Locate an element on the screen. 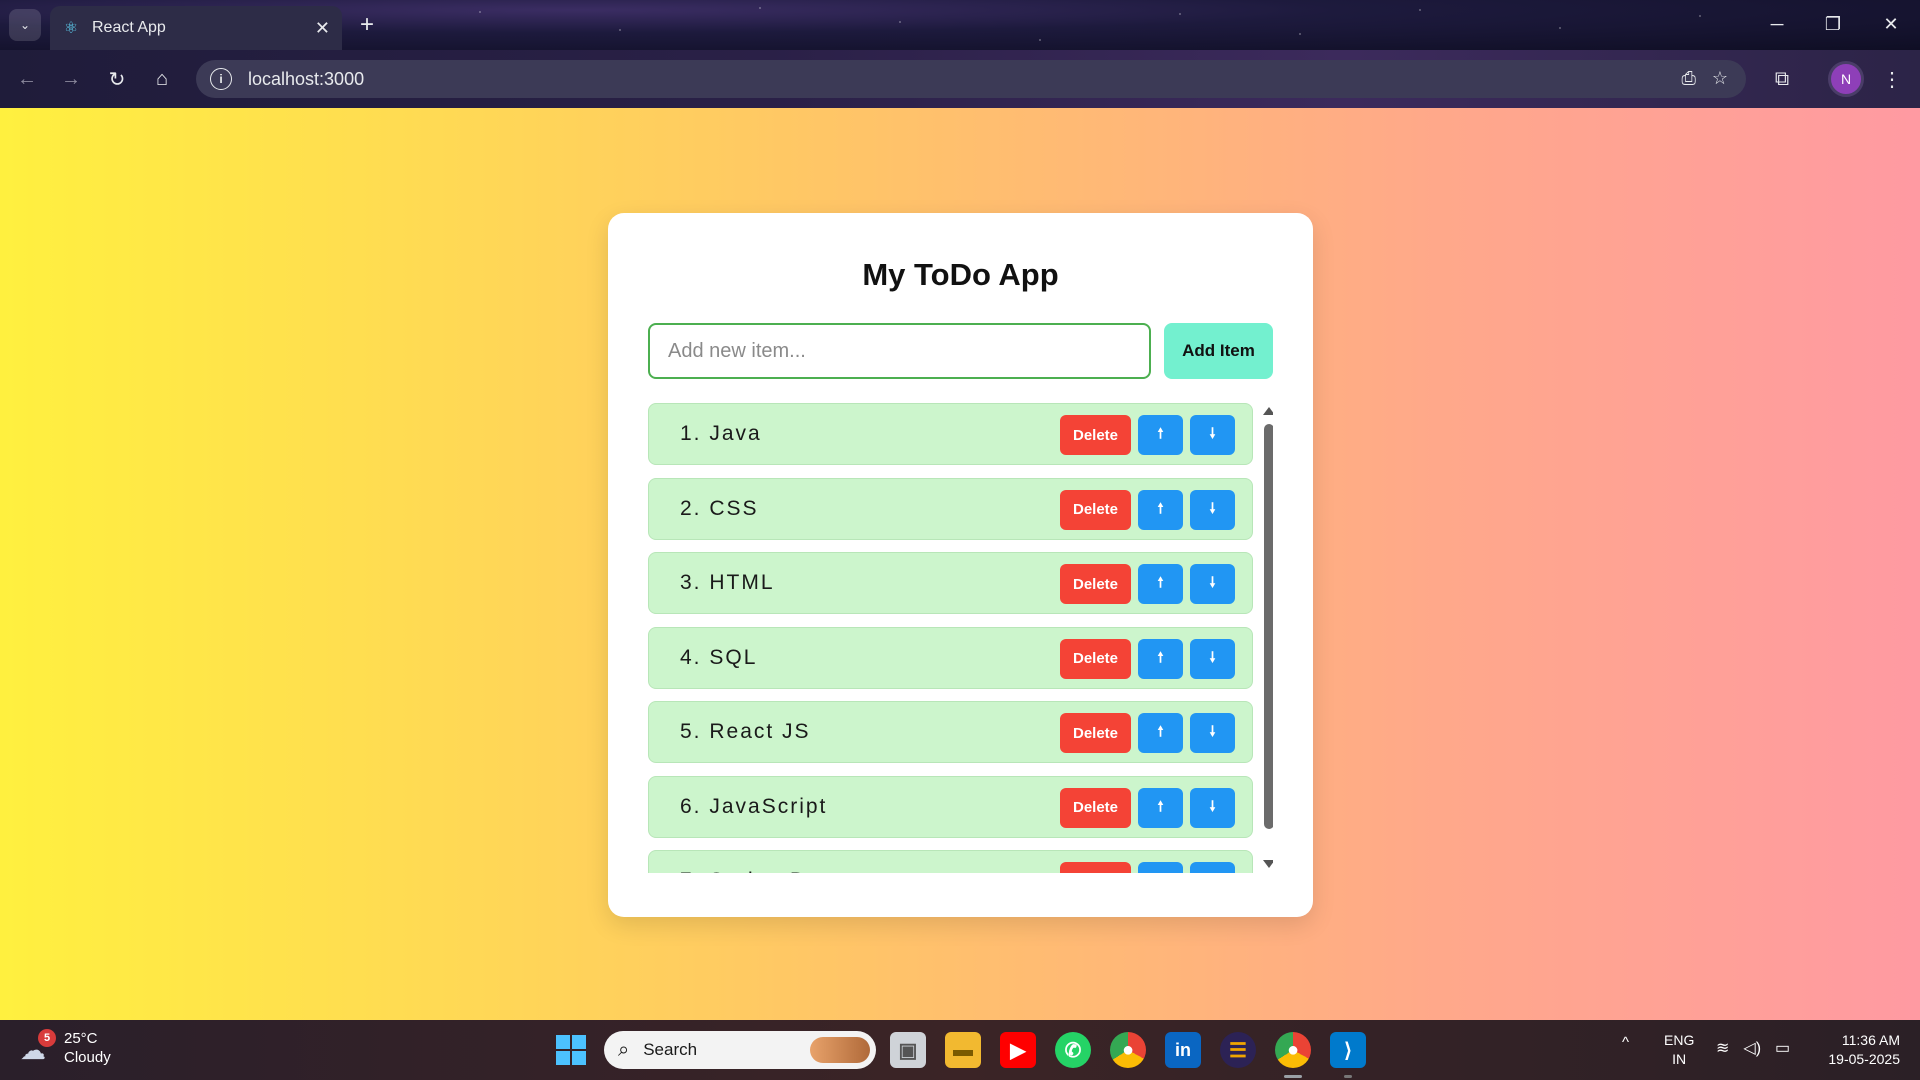 This screenshot has height=1080, width=1920. windows-start-icon is located at coordinates (571, 1050).